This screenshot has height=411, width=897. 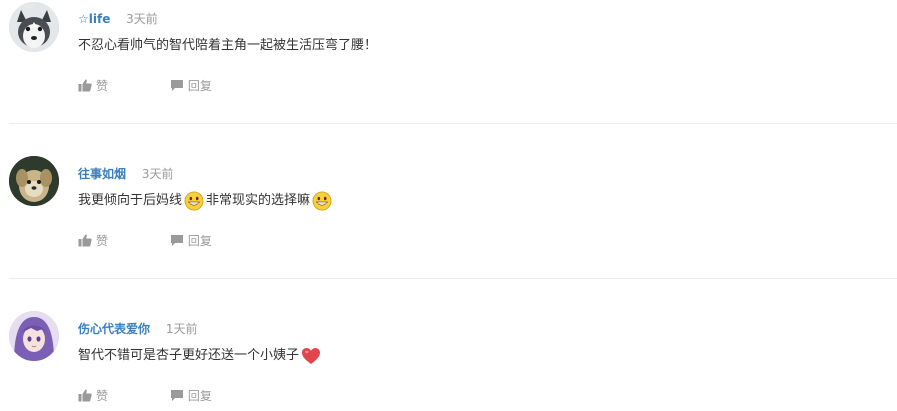 I want to click on comment-text-part: 我更倾向于后妈线, so click(x=130, y=200).